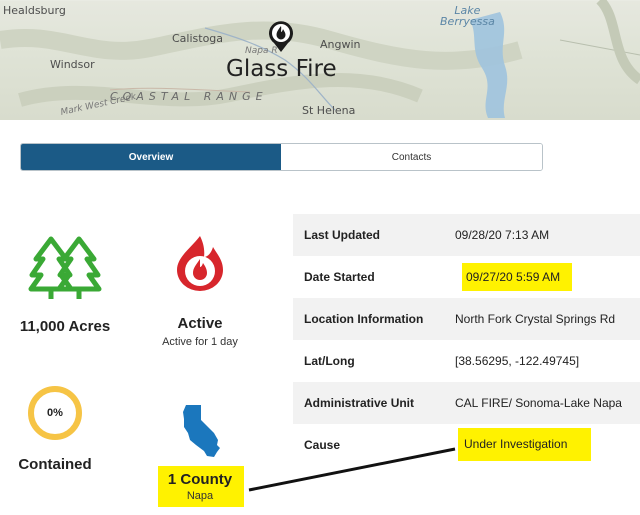 The width and height of the screenshot is (640, 515). Describe the element at coordinates (364, 319) in the screenshot. I see `info-key: Location Information` at that location.